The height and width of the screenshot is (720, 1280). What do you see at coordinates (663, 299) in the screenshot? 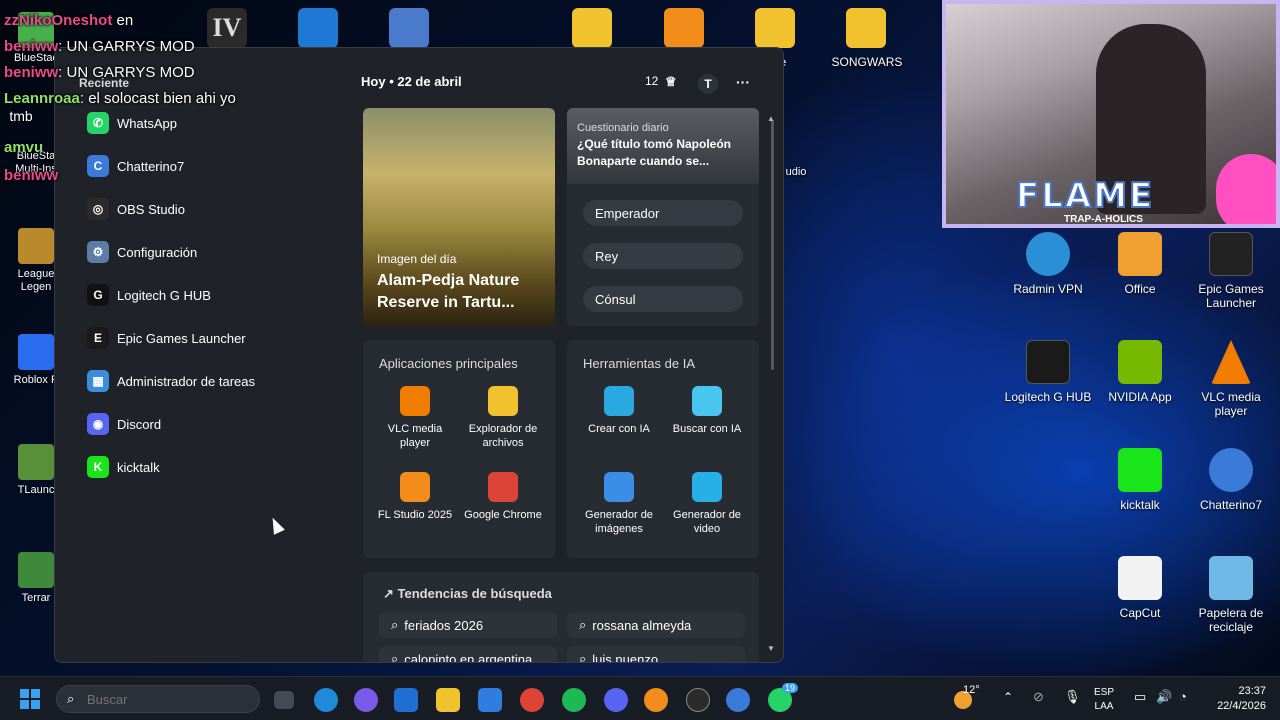
I see `quiz-option: Cónsul` at bounding box center [663, 299].